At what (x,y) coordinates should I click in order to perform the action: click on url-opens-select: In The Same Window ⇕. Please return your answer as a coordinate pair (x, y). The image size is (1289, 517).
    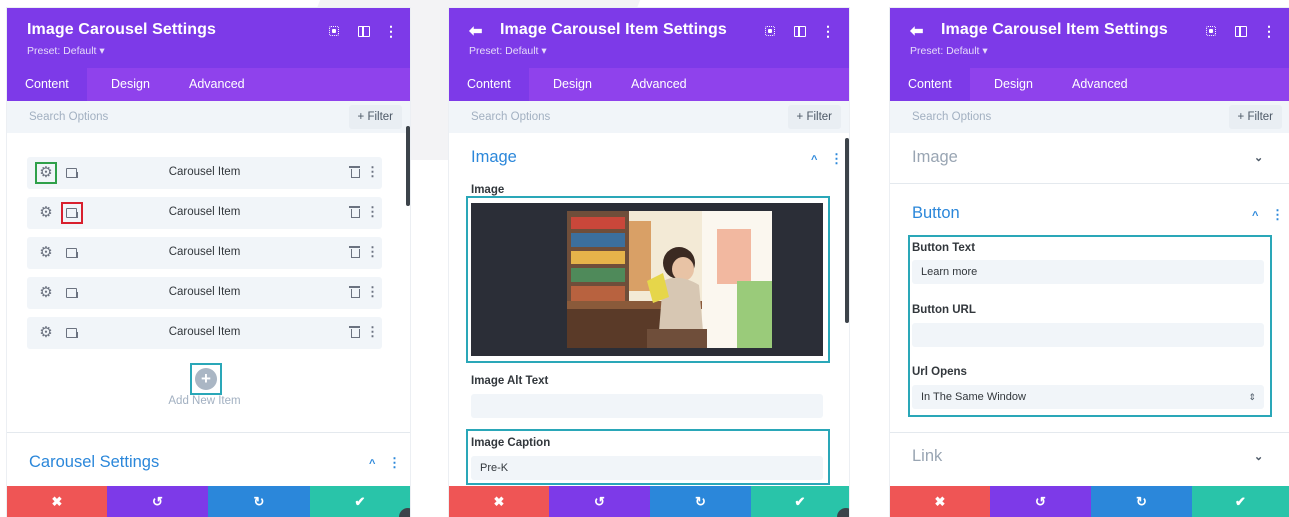
    Looking at the image, I should click on (1088, 397).